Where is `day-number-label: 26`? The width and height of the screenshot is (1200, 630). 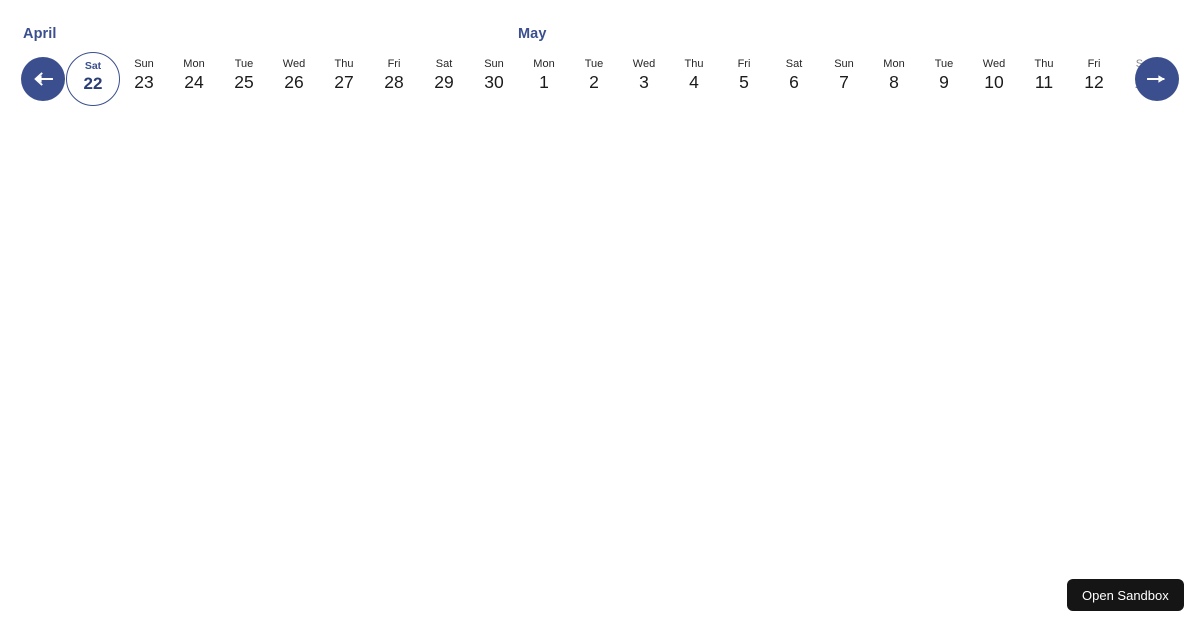
day-number-label: 26 is located at coordinates (294, 82).